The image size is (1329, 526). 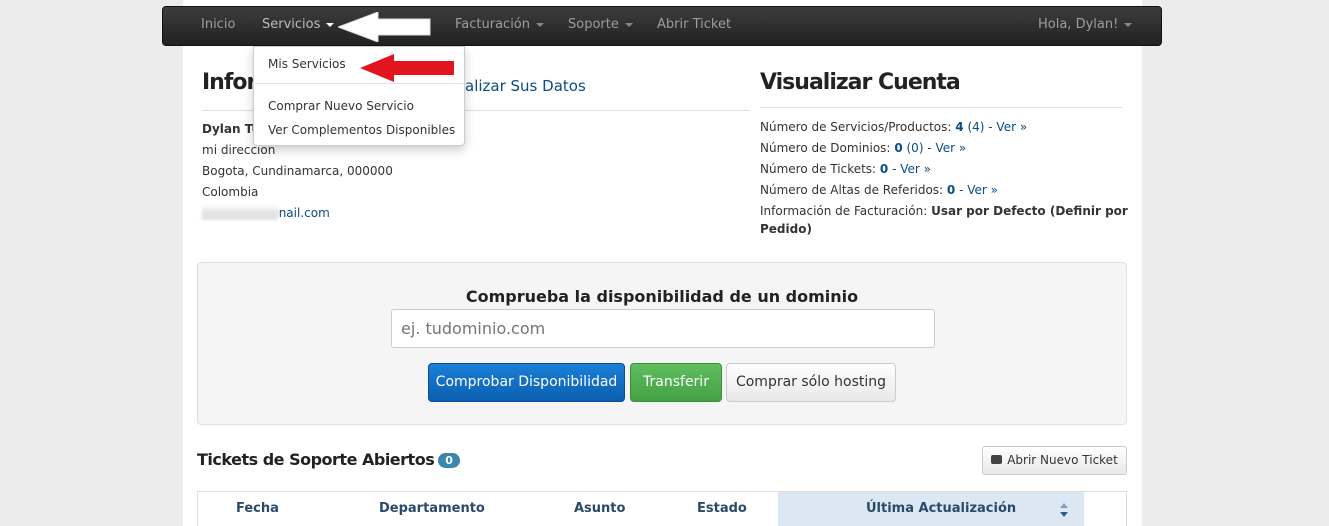 What do you see at coordinates (492, 24) in the screenshot?
I see `nav-facturacion-label: Facturación` at bounding box center [492, 24].